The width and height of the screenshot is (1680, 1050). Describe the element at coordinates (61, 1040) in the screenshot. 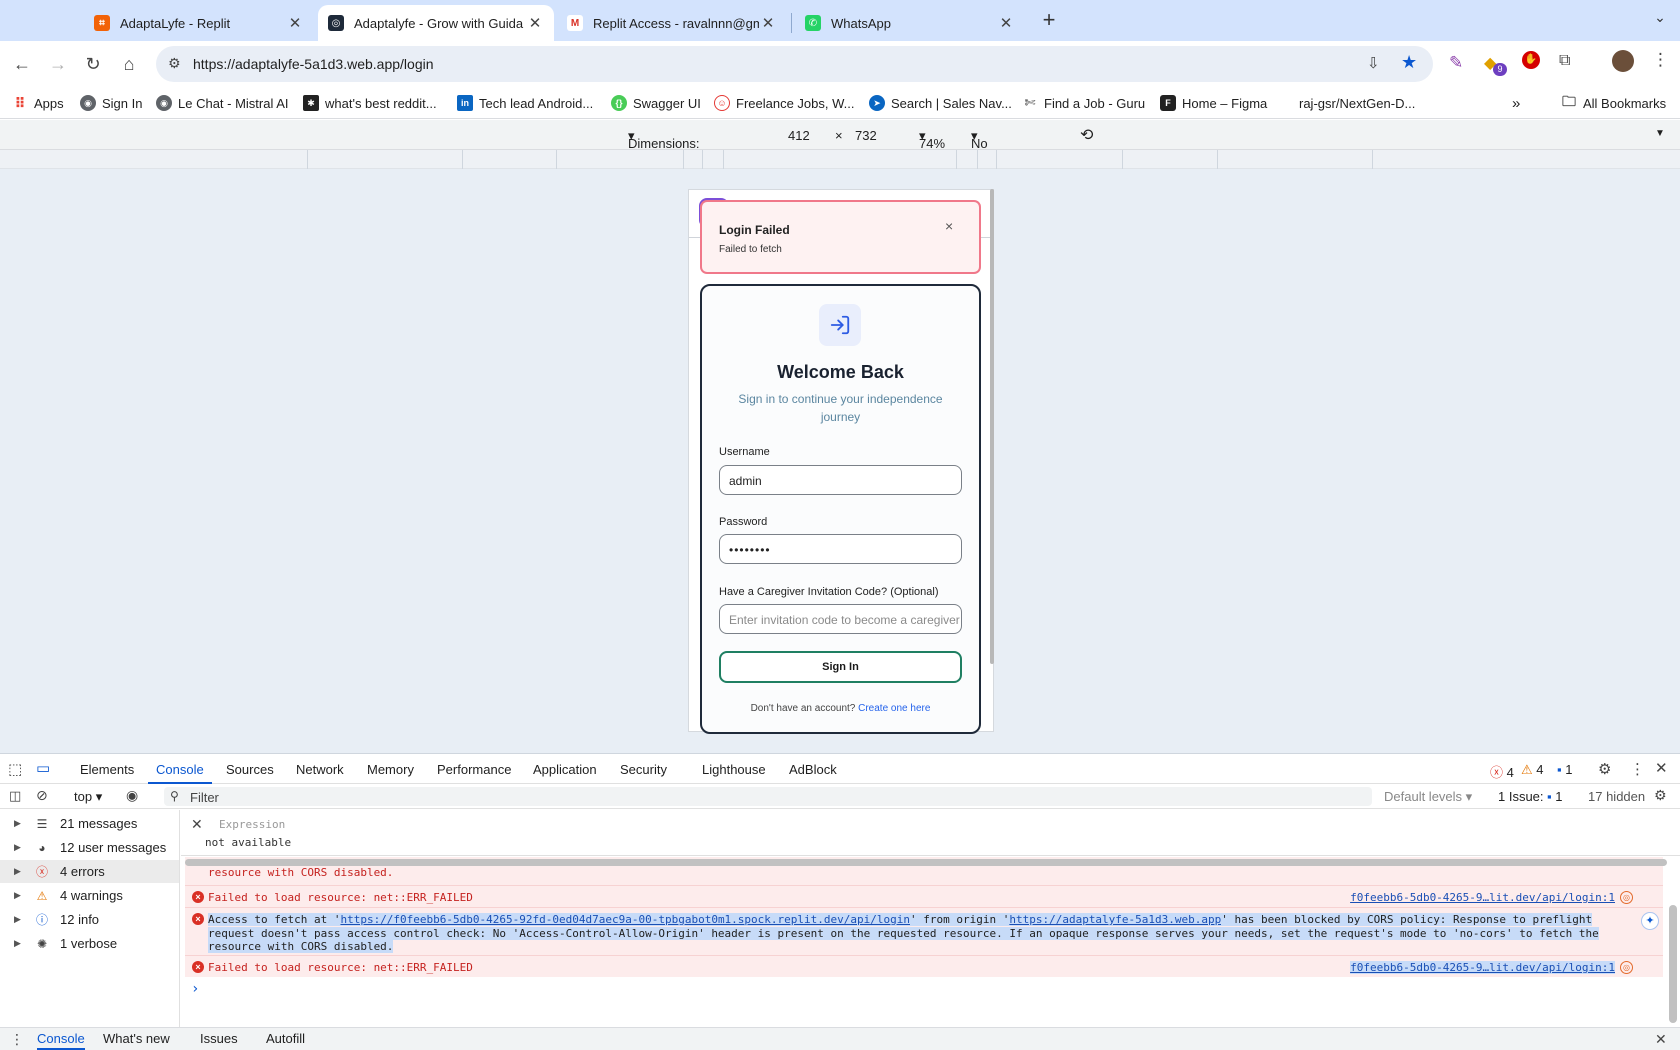

I see `drawer-tab-console: Console` at that location.